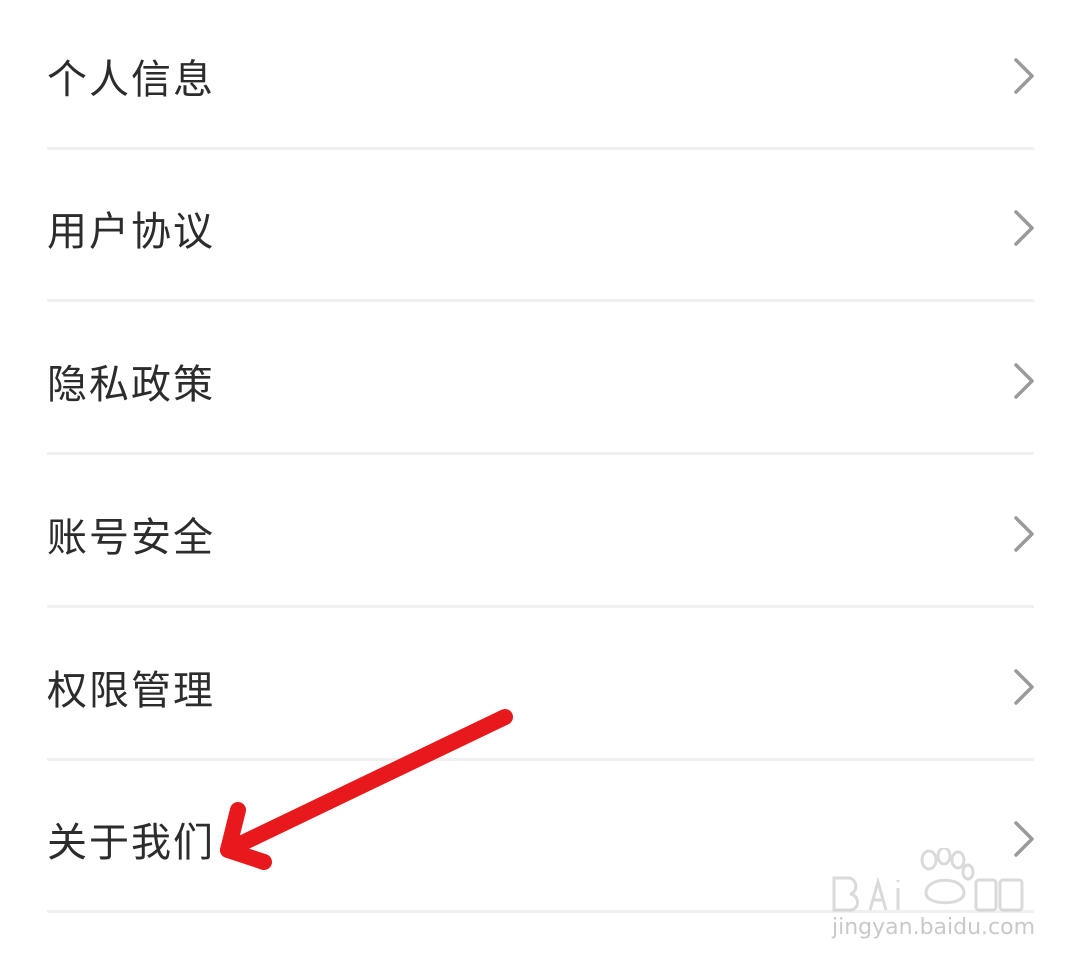 The width and height of the screenshot is (1080, 967). Describe the element at coordinates (131, 538) in the screenshot. I see `settings-item-label: 账号安全` at that location.